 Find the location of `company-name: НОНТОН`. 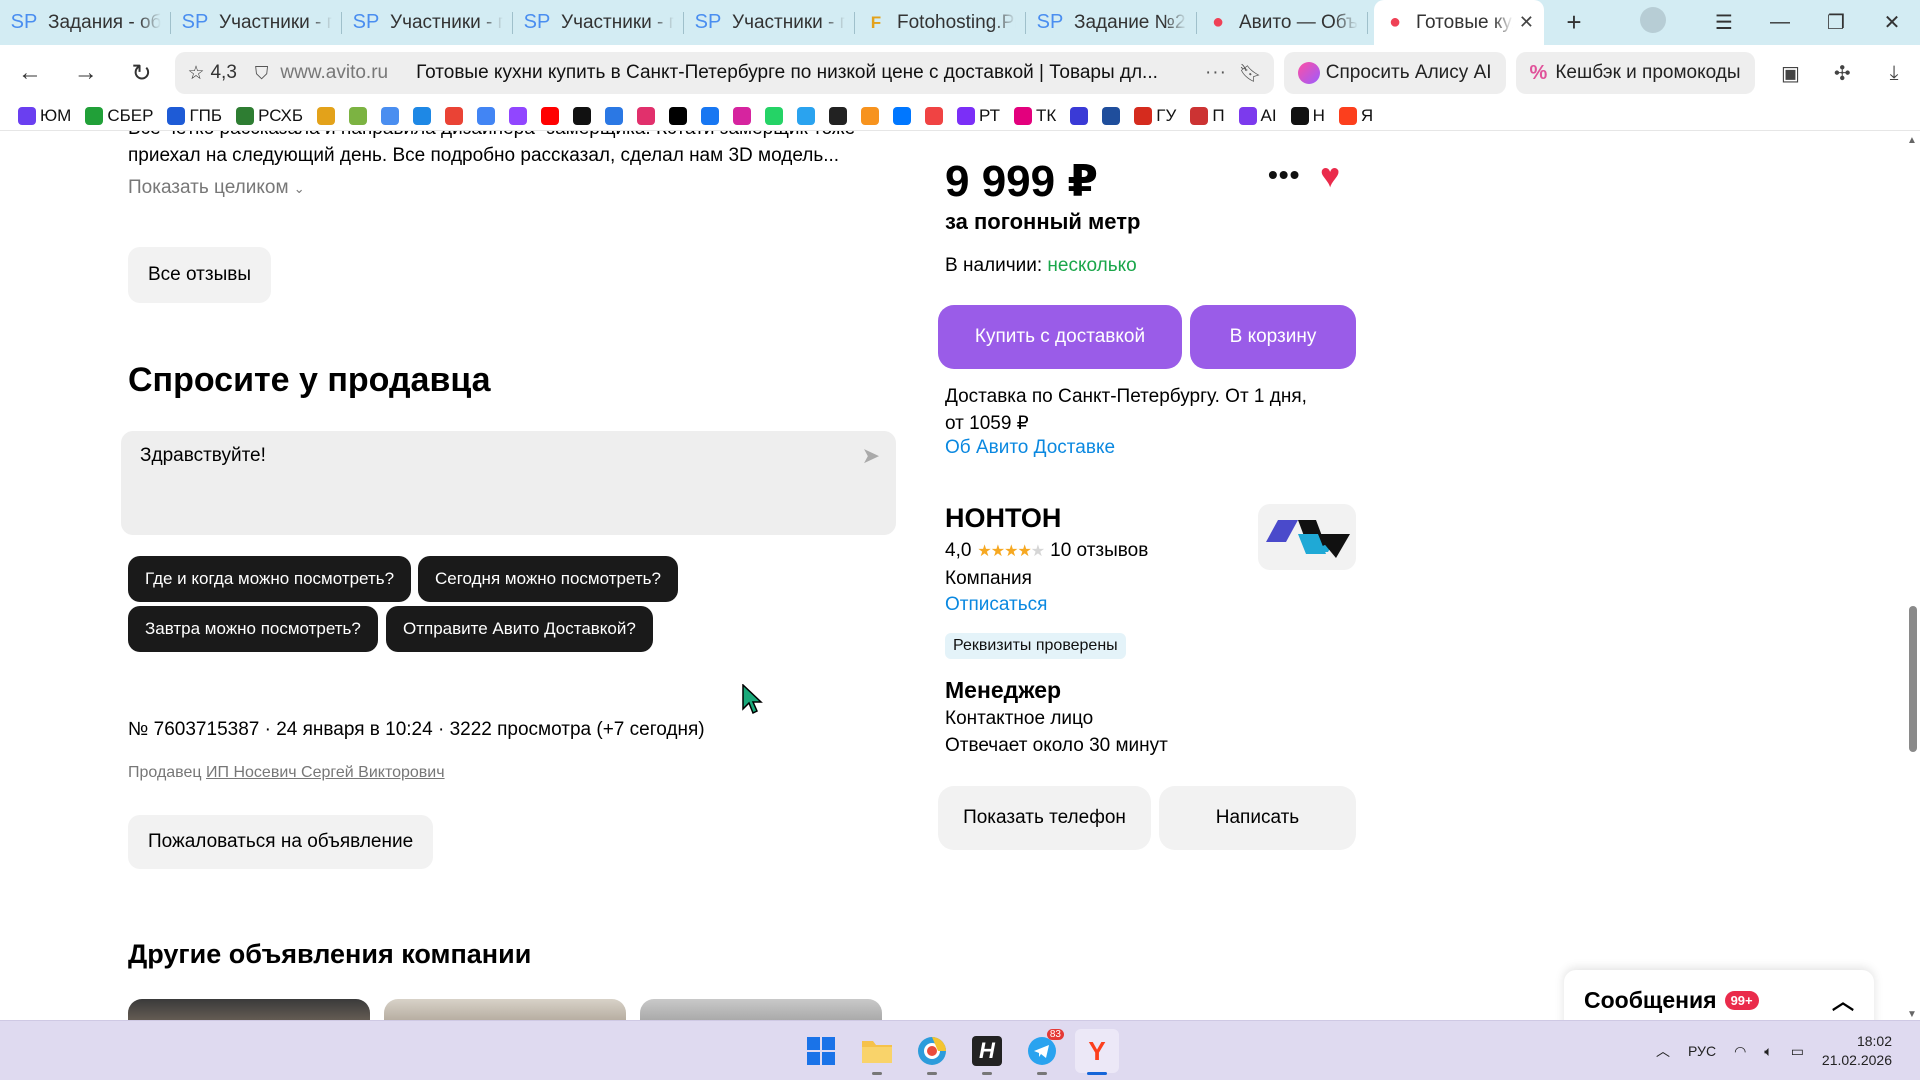

company-name: НОНТОН is located at coordinates (1003, 518).